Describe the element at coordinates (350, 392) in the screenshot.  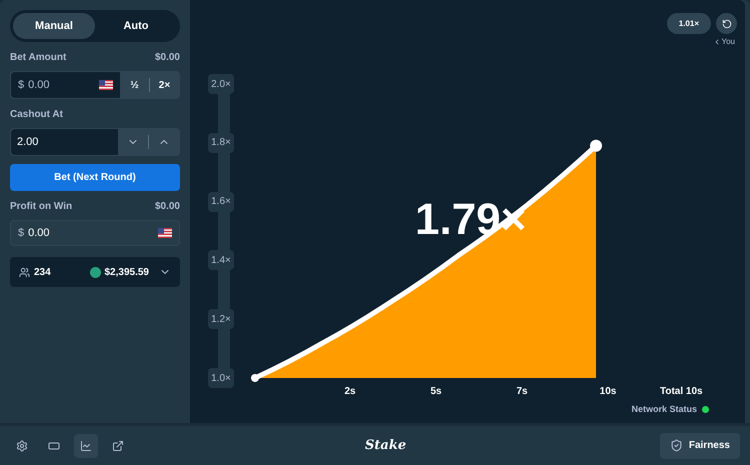
I see `x-axis-label: 2s` at that location.